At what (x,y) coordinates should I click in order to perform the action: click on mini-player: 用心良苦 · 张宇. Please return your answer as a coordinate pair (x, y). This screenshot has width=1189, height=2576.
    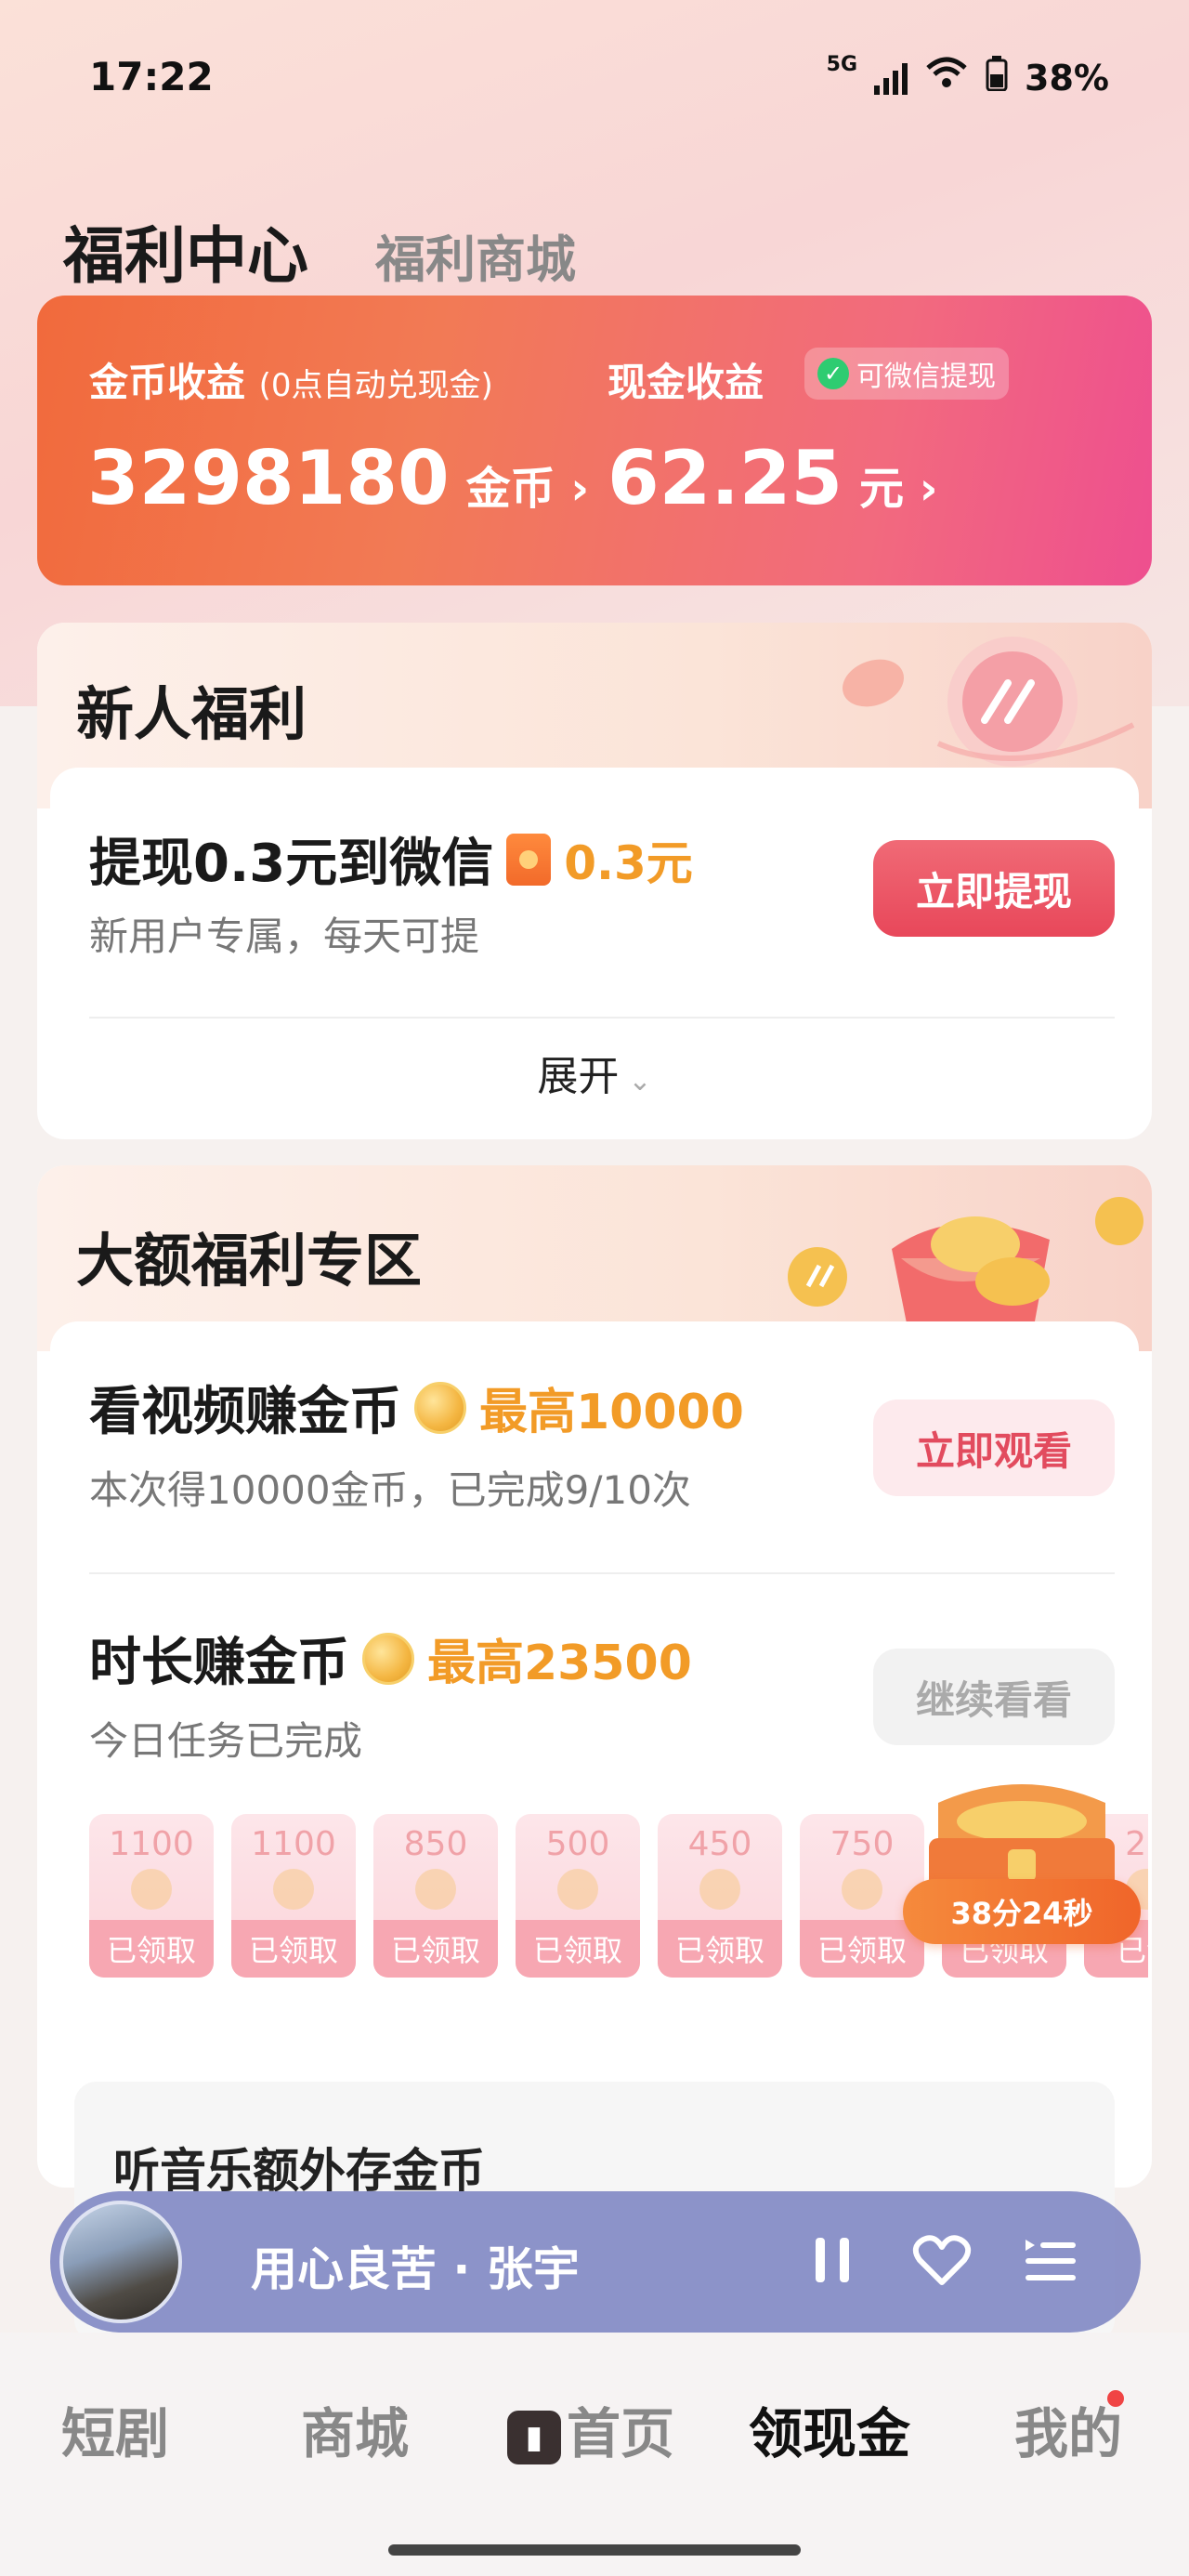
    Looking at the image, I should click on (595, 2262).